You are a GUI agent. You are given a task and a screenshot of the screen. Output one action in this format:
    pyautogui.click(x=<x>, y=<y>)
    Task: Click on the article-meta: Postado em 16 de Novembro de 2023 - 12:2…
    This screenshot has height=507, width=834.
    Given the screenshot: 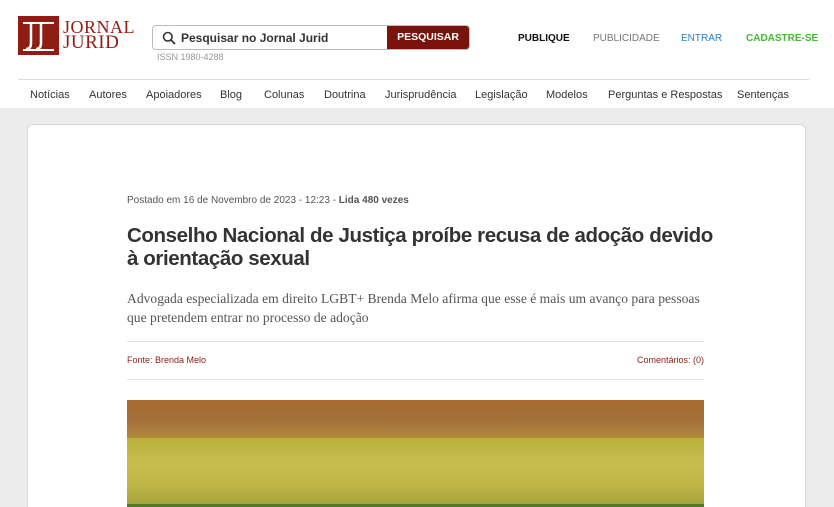 What is the action you would take?
    pyautogui.click(x=268, y=200)
    